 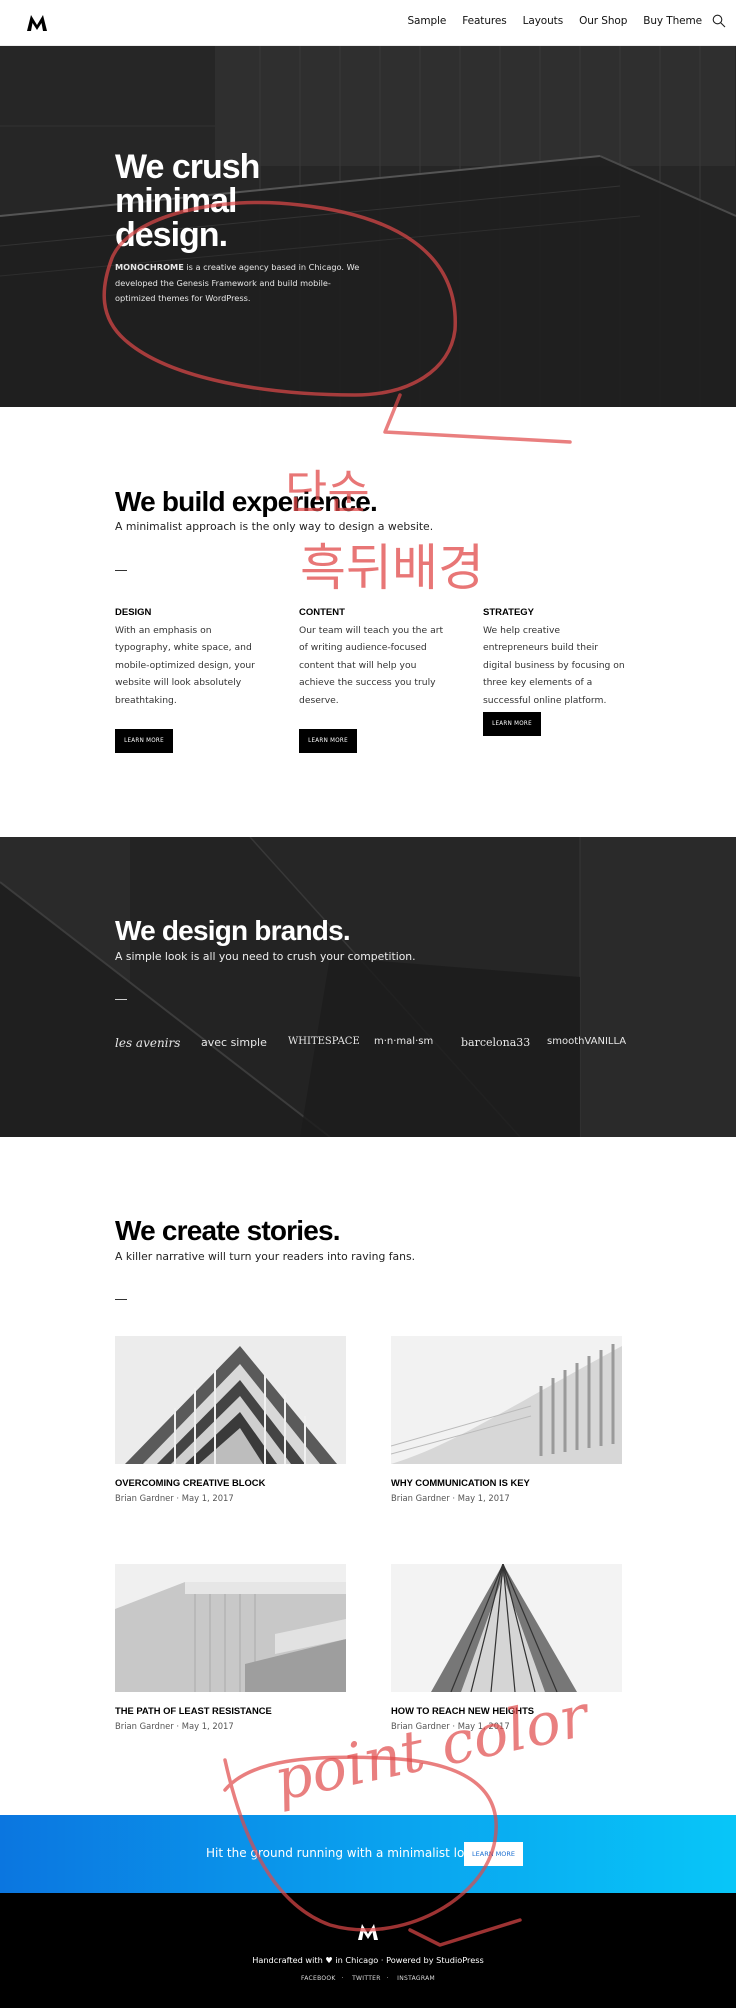 I want to click on post-image-curved-facade, so click(x=506, y=1400).